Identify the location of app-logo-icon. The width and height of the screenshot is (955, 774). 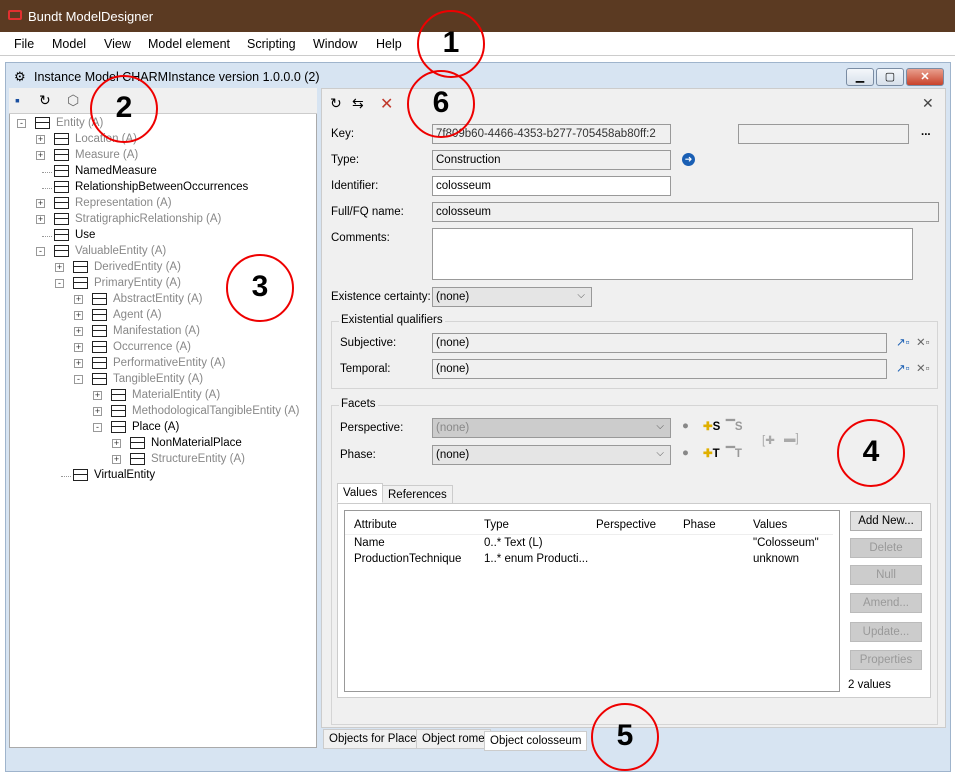
(15, 15).